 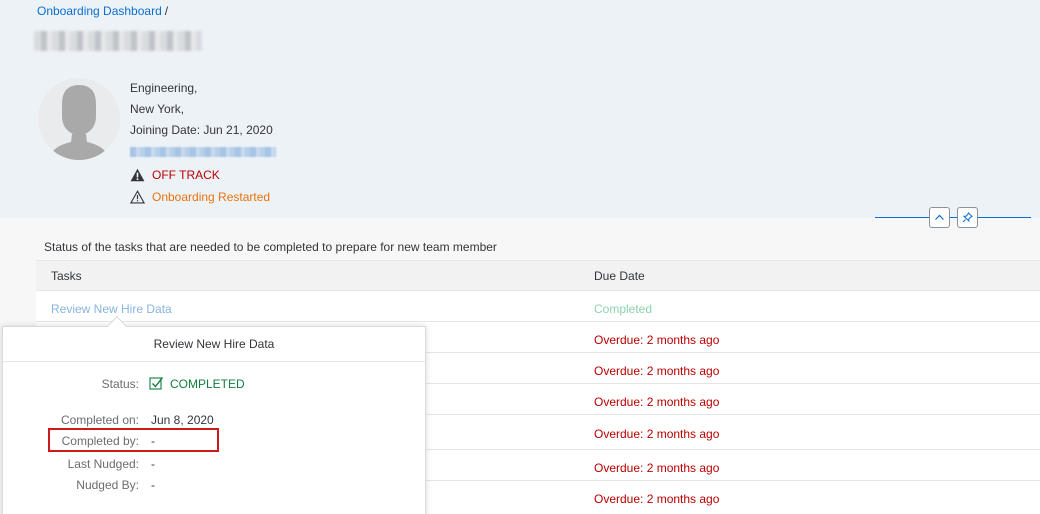 I want to click on tasks-table-header: Tasks Due Date, so click(x=538, y=275).